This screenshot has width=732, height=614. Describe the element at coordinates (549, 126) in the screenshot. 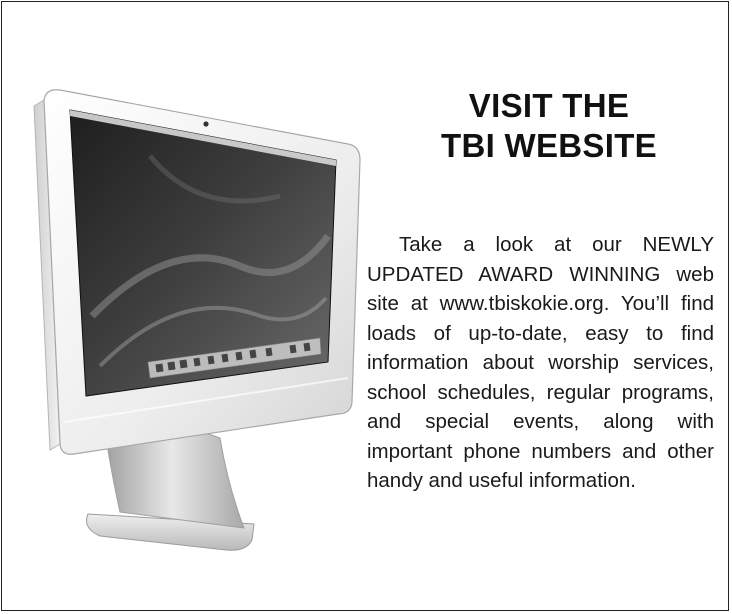

I see `page-title: VISIT THE TBI WEBSITE` at that location.